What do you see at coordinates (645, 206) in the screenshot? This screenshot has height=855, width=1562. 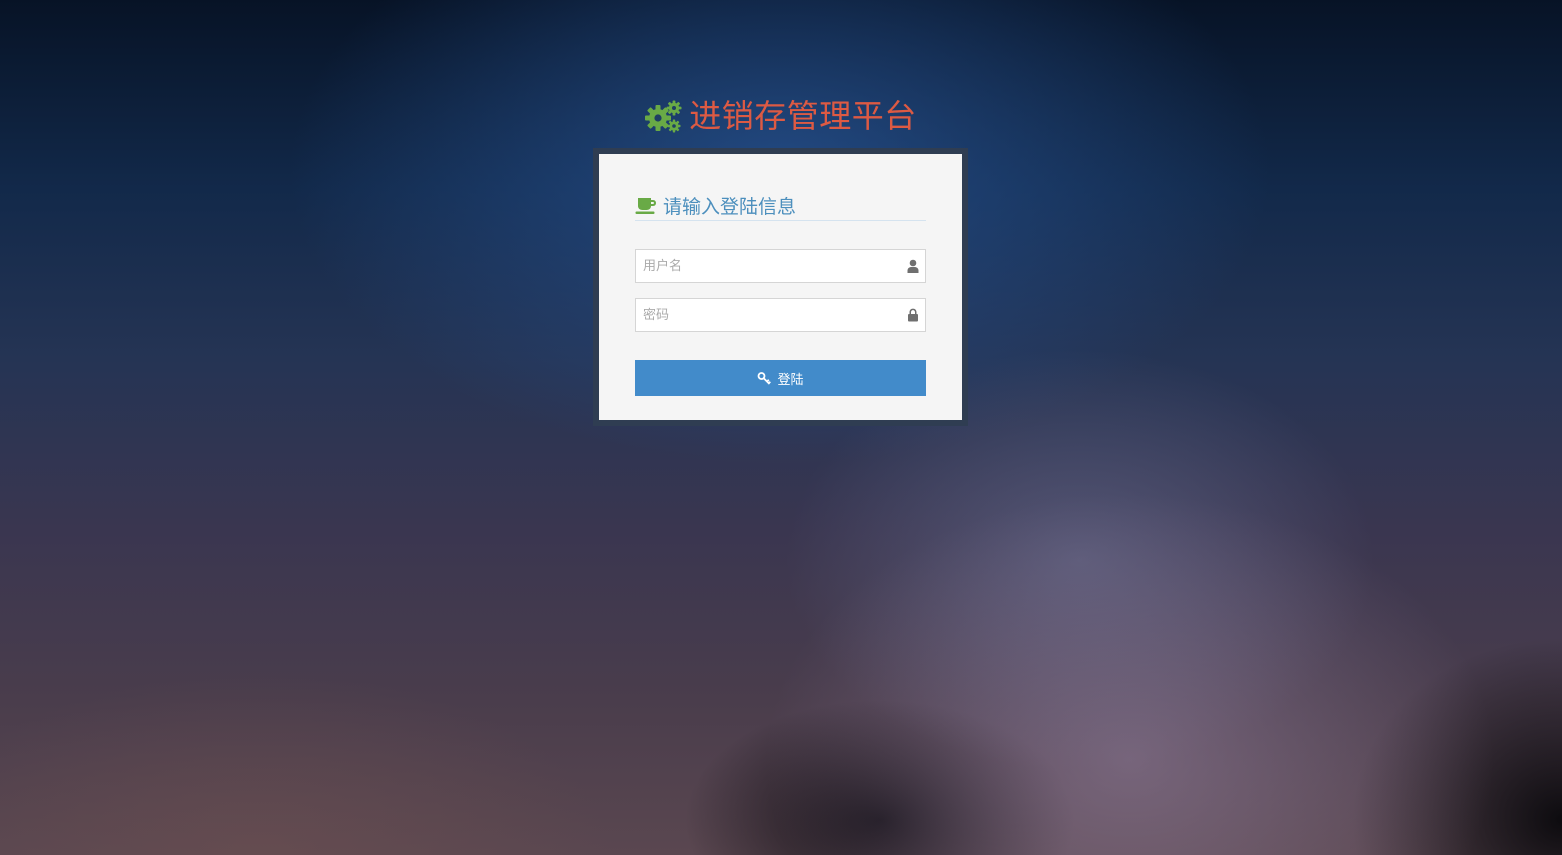 I see `coffee-icon` at bounding box center [645, 206].